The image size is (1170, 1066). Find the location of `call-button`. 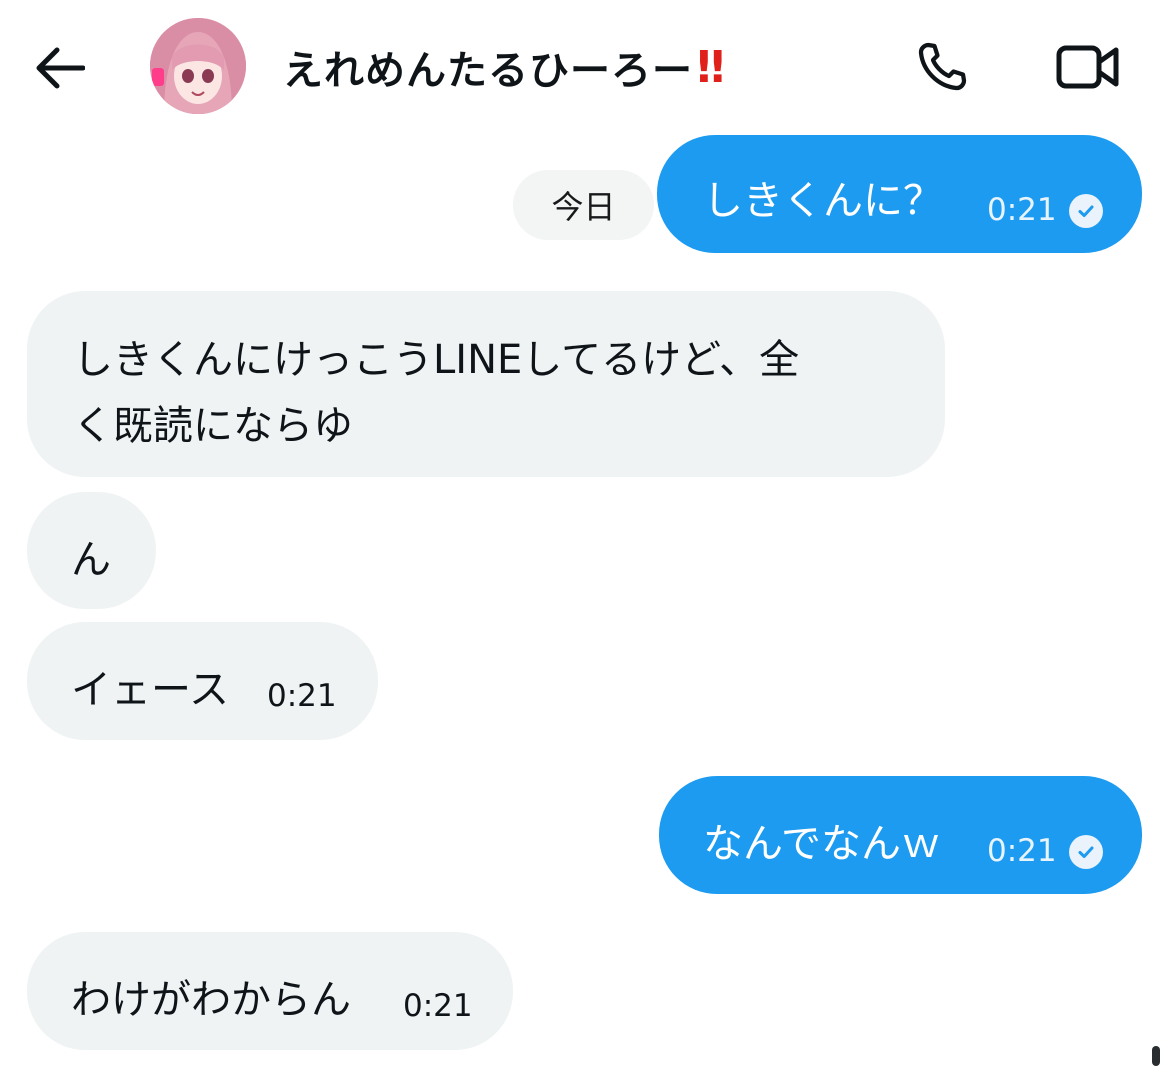

call-button is located at coordinates (942, 67).